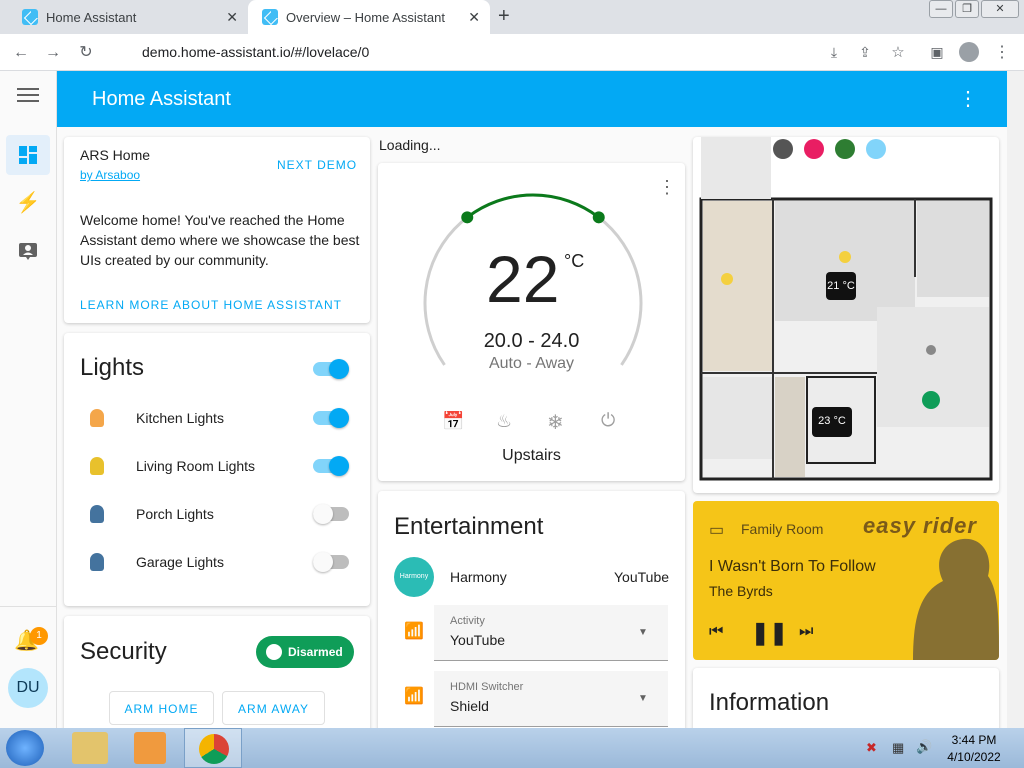 The height and width of the screenshot is (768, 1024). Describe the element at coordinates (161, 708) in the screenshot. I see `arm-home-button: ARM HOME` at that location.